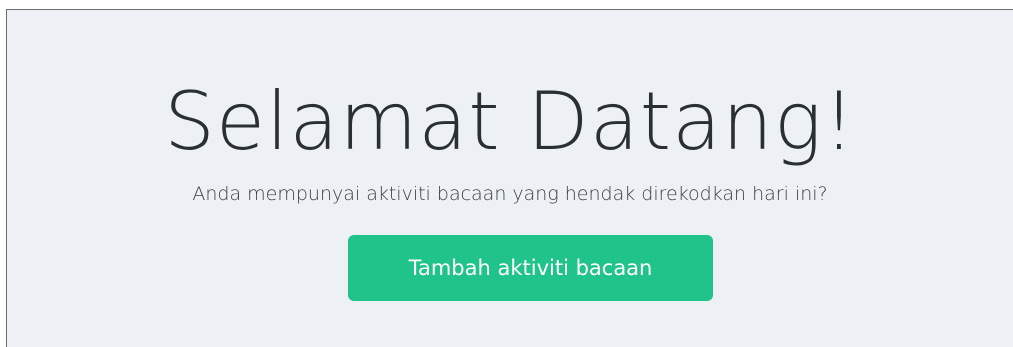  What do you see at coordinates (530, 268) in the screenshot?
I see `add-reading-activity-button: Tambah aktiviti bacaan` at bounding box center [530, 268].